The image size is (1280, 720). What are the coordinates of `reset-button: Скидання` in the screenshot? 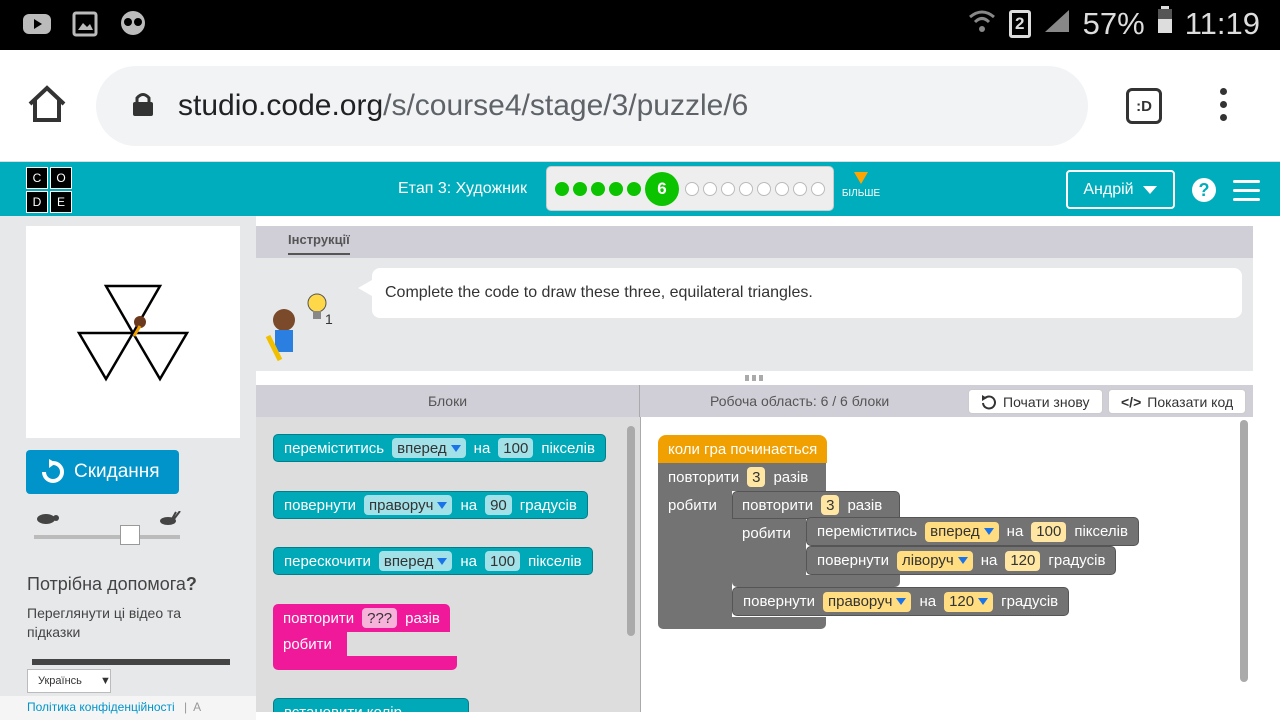 It's located at (102, 472).